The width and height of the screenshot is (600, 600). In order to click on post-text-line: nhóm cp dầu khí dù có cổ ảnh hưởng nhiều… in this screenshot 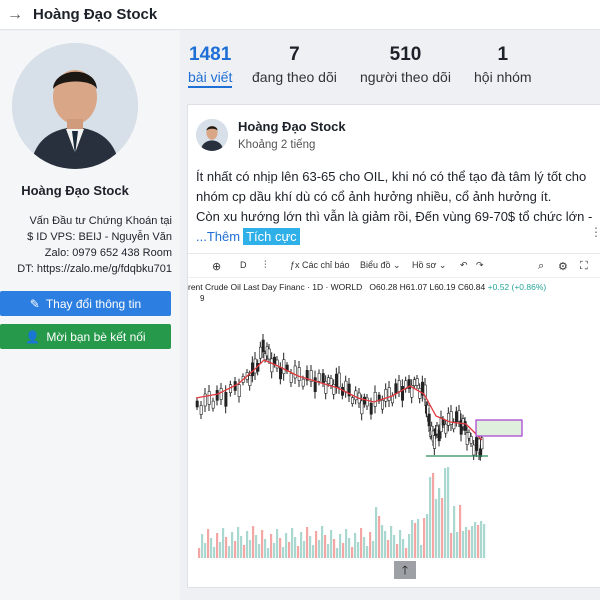, I will do `click(374, 196)`.